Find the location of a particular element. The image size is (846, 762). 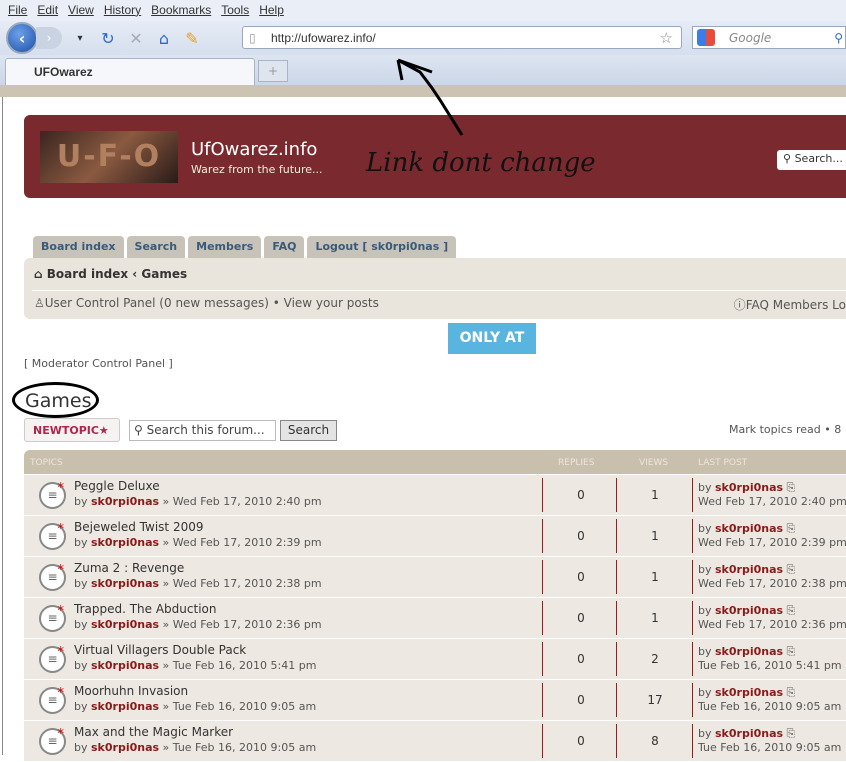

views-count: 8 is located at coordinates (655, 741).